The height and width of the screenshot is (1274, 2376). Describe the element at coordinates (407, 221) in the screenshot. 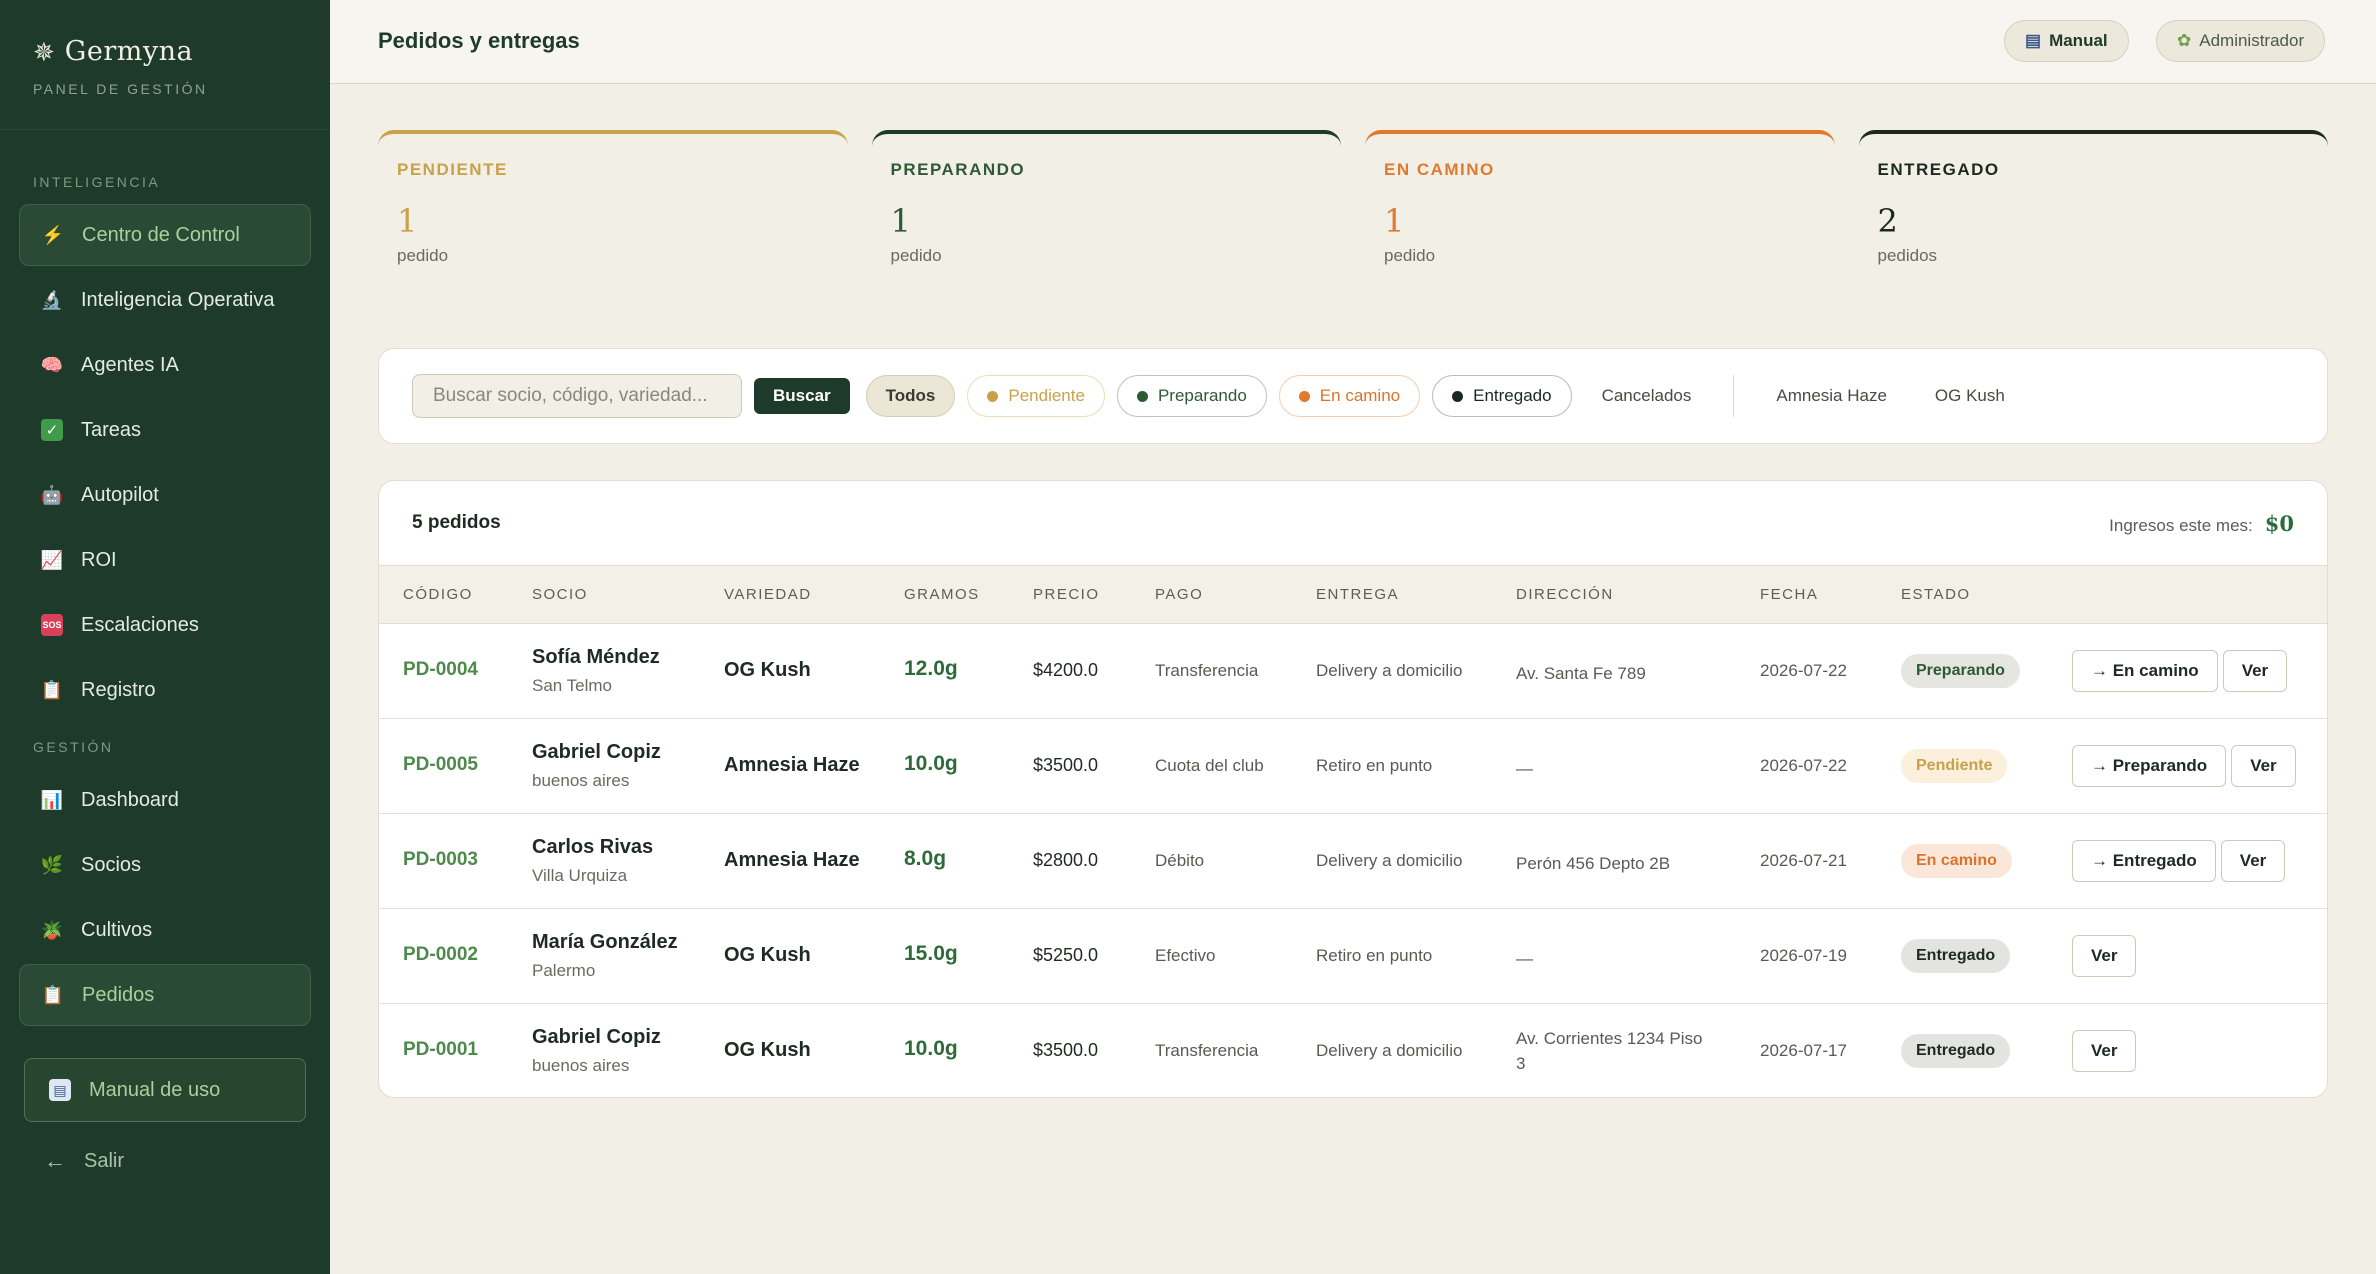

I see `stat-count: 1` at that location.